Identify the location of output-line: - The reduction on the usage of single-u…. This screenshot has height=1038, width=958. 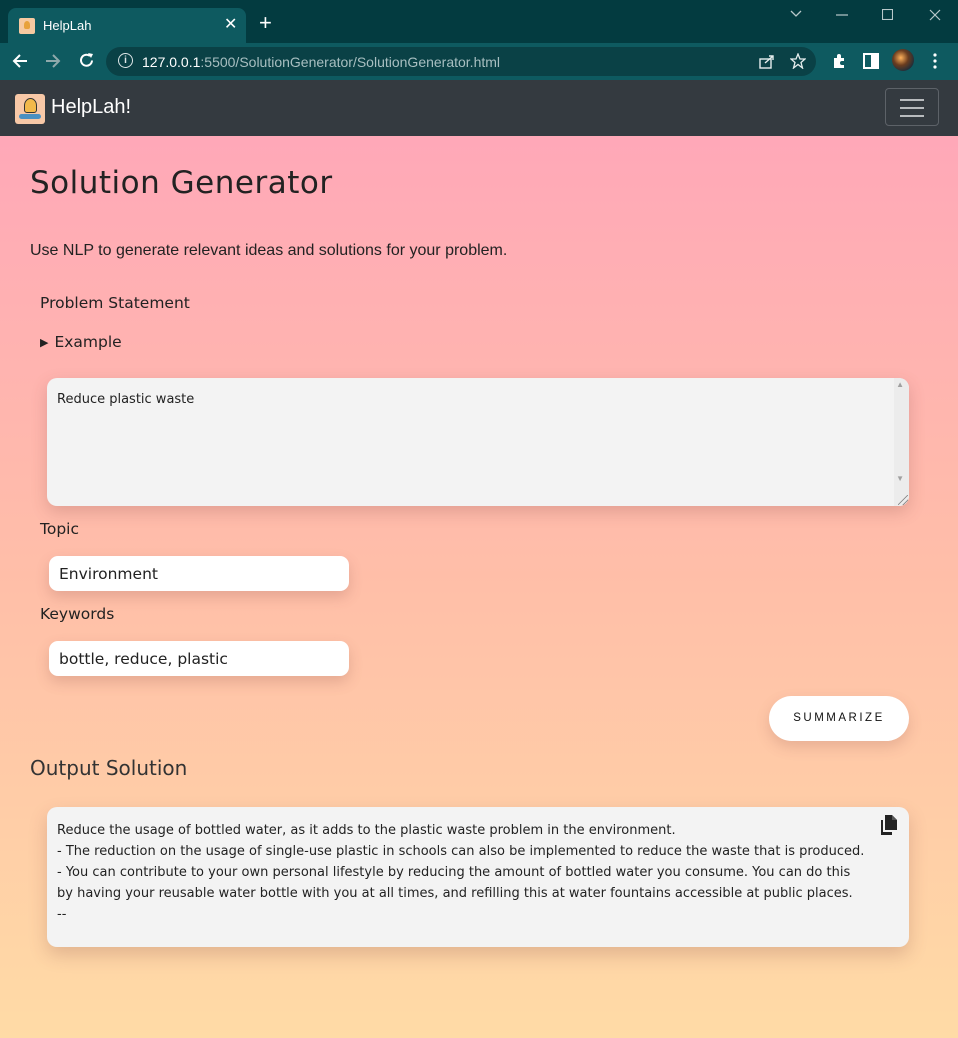
(461, 851).